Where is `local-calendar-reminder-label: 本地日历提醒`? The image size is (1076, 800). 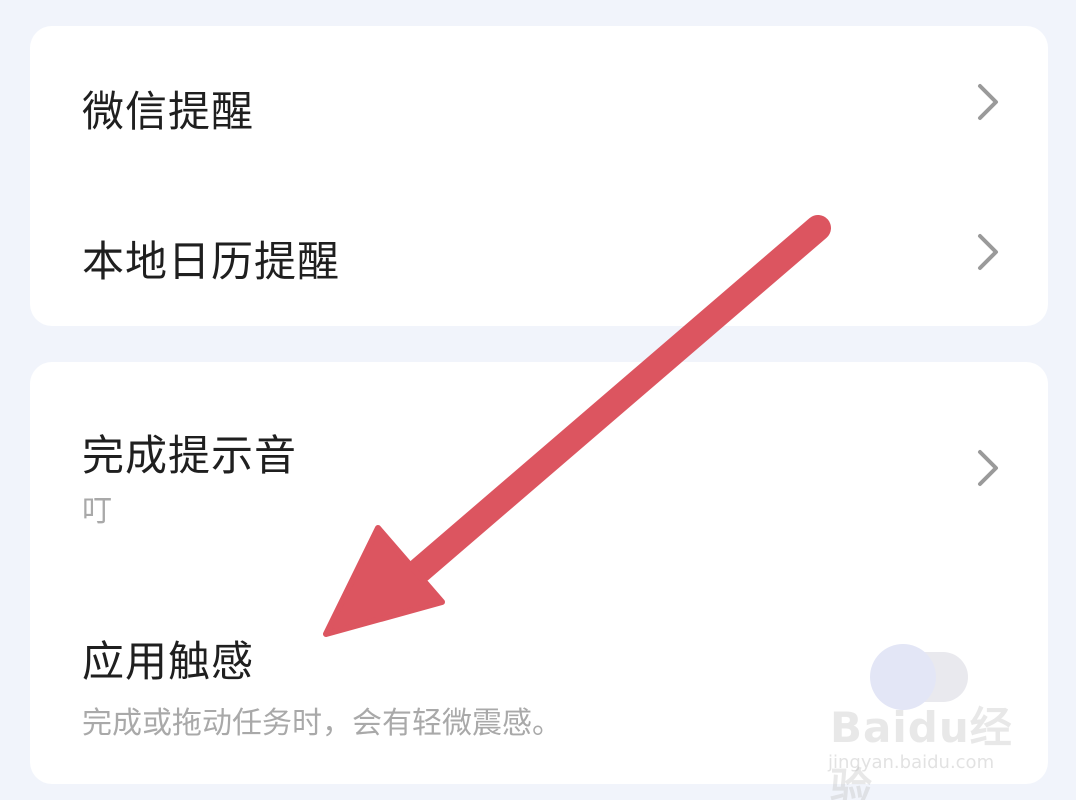
local-calendar-reminder-label: 本地日历提醒 is located at coordinates (211, 261).